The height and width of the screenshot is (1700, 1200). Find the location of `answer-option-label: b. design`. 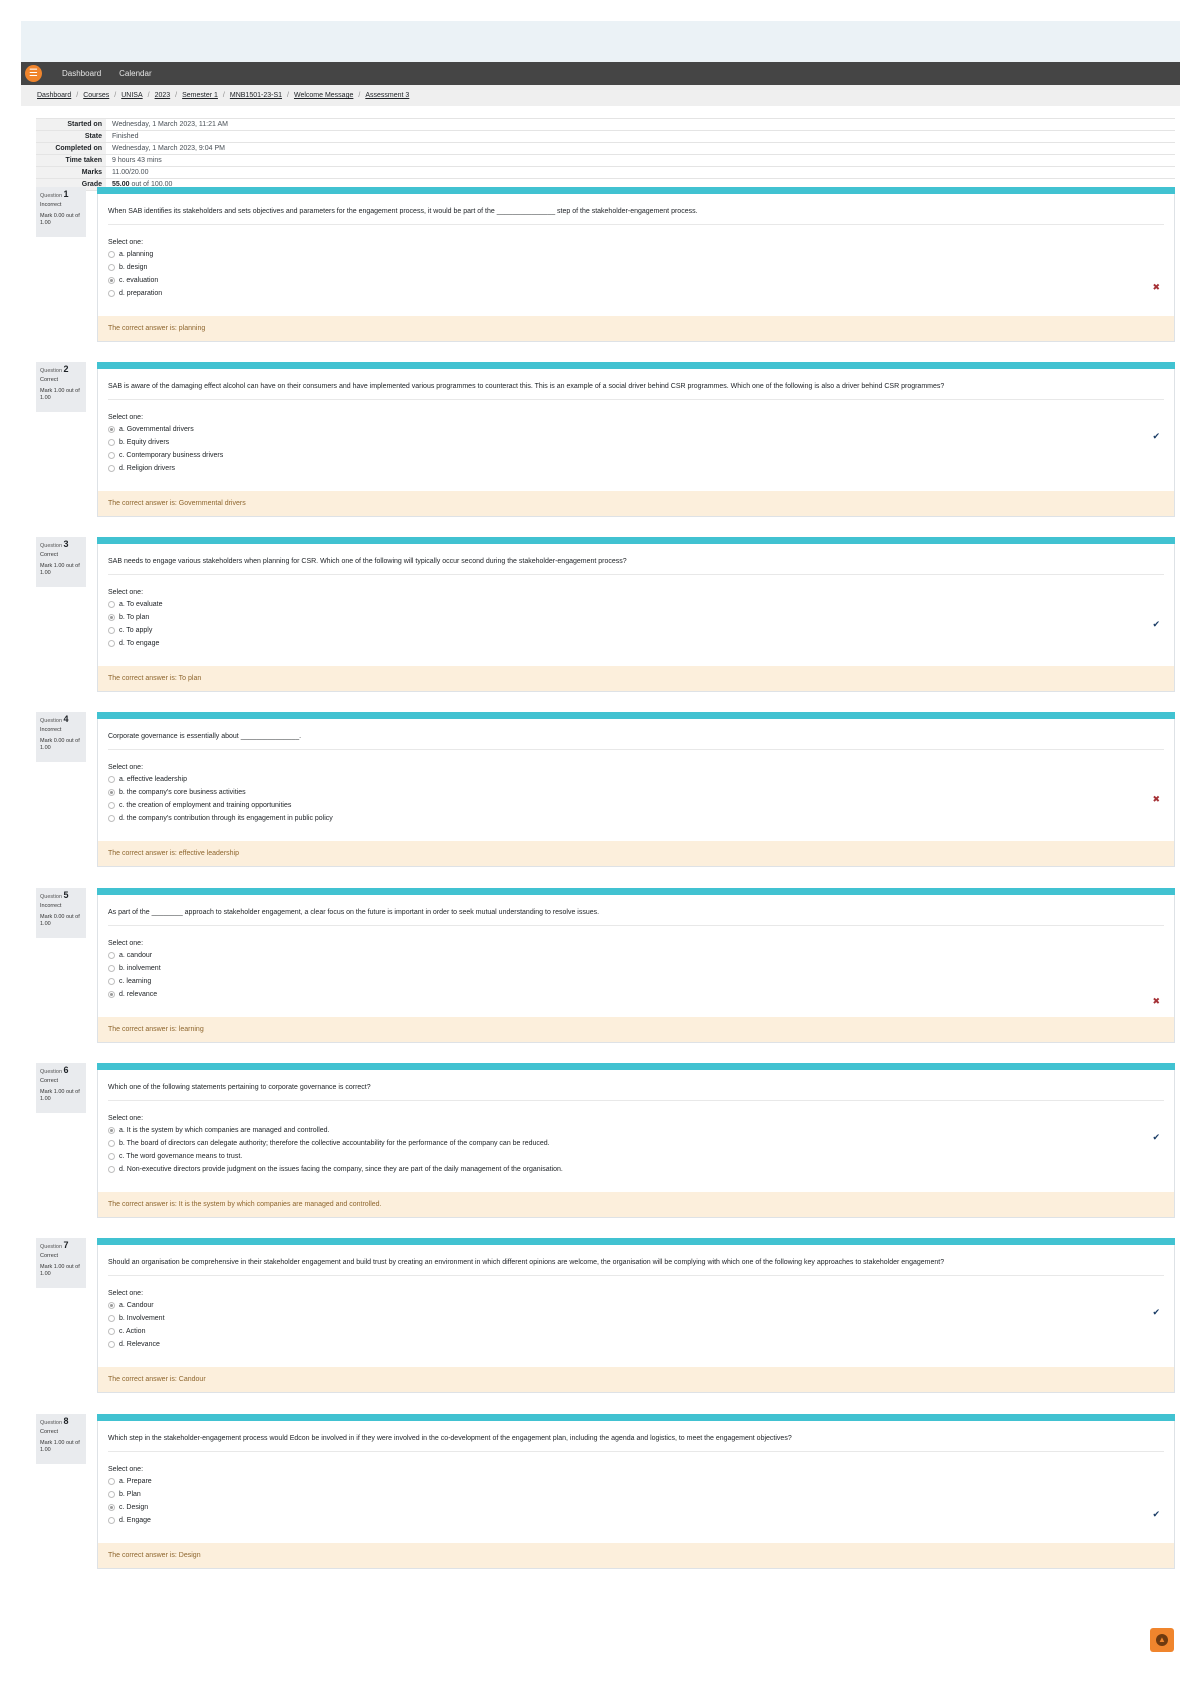

answer-option-label: b. design is located at coordinates (133, 267).